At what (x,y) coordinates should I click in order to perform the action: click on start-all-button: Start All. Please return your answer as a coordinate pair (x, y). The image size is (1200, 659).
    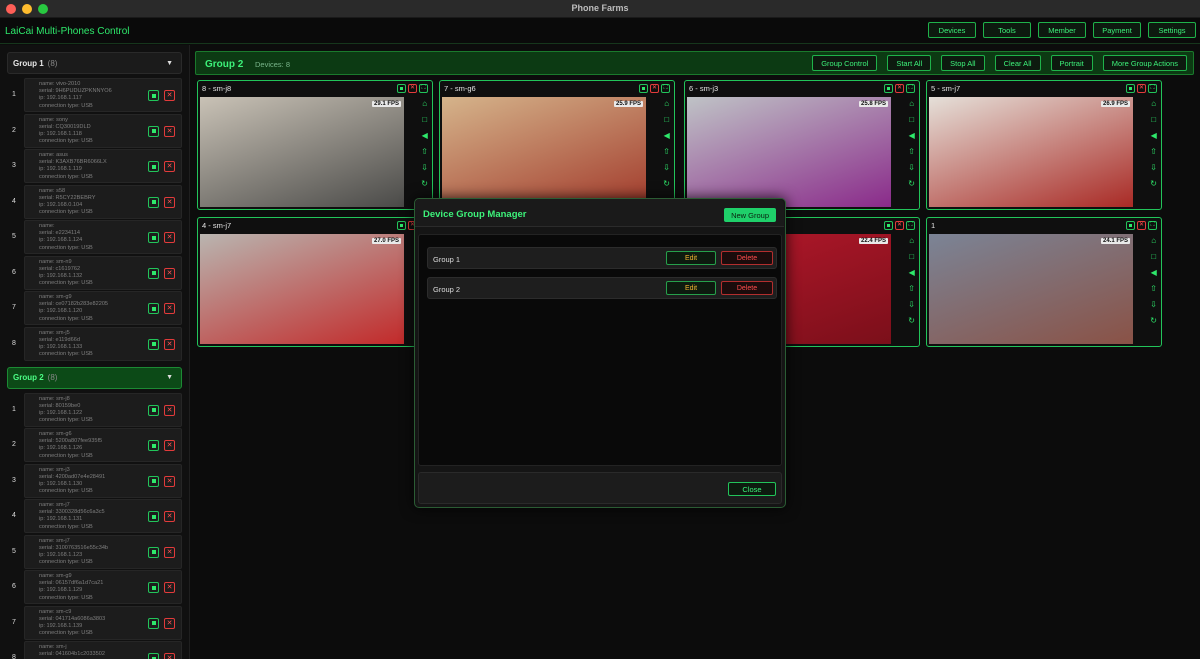
    Looking at the image, I should click on (909, 63).